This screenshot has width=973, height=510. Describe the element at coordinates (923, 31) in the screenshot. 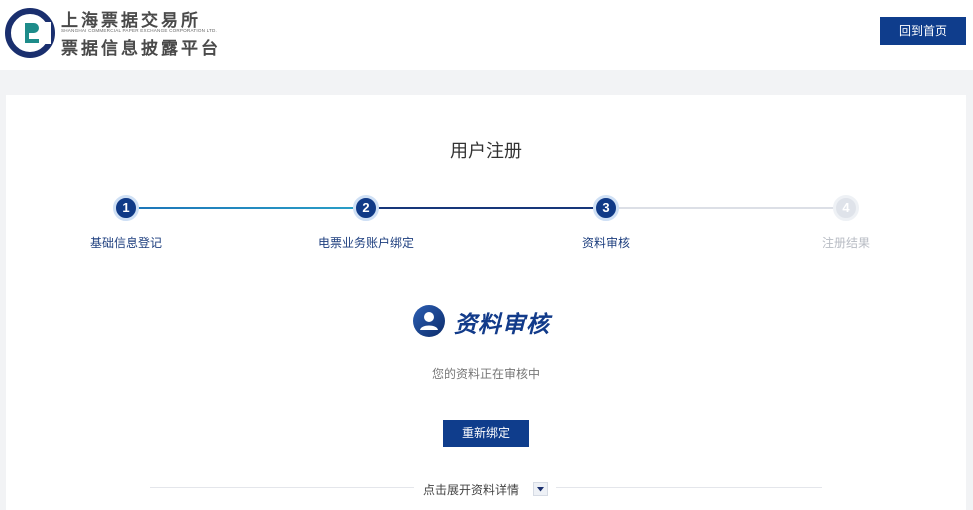

I see `home-button: 回到首页` at that location.